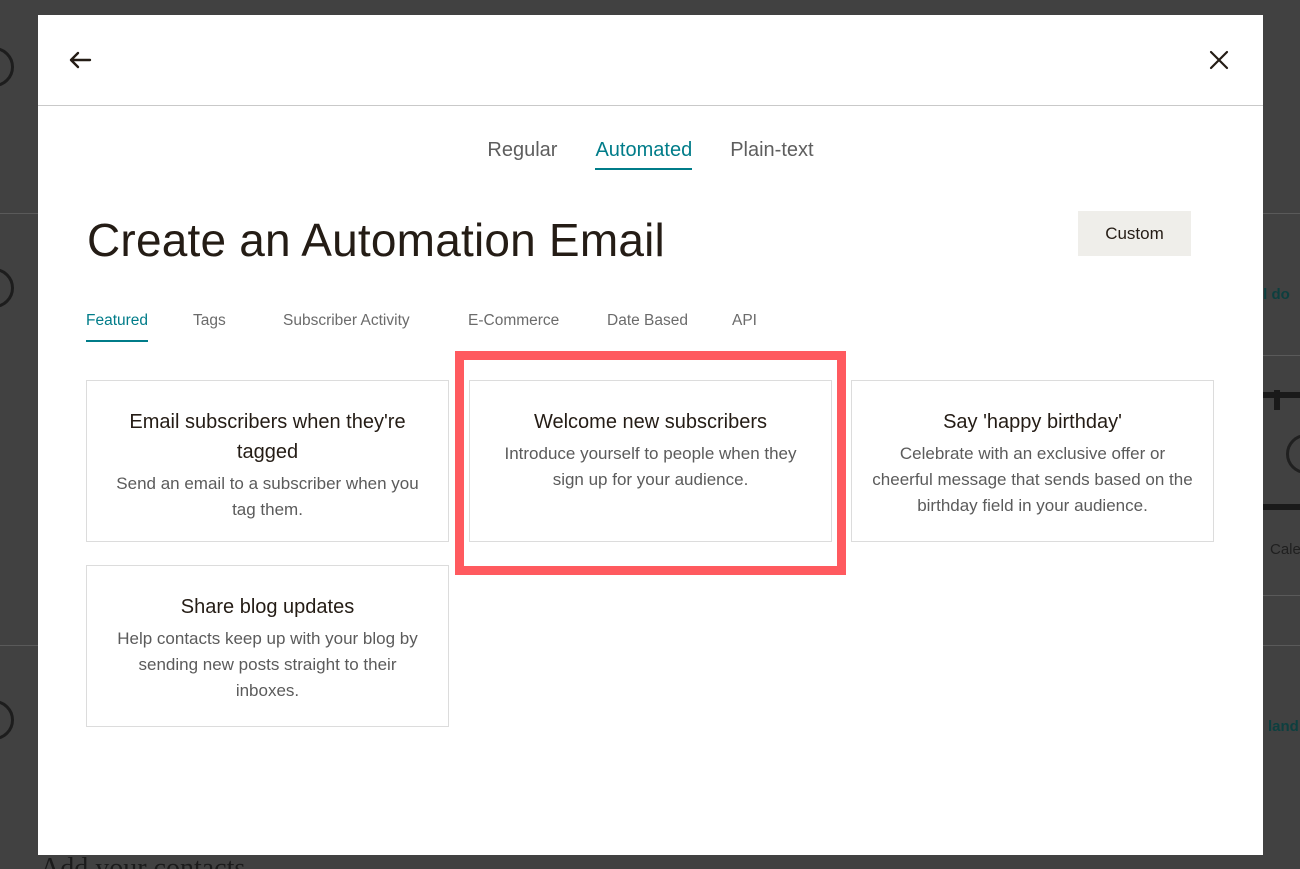 The image size is (1300, 869). What do you see at coordinates (376, 240) in the screenshot?
I see `page-title: Create an Automation Email` at bounding box center [376, 240].